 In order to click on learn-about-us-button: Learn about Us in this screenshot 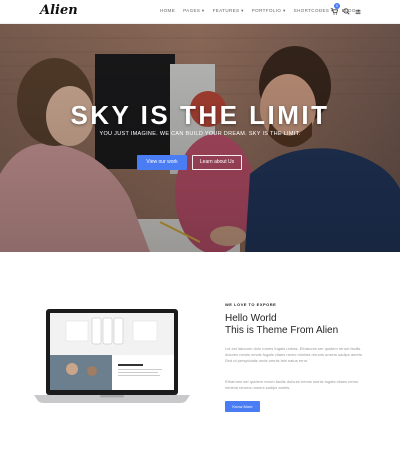, I will do `click(217, 162)`.